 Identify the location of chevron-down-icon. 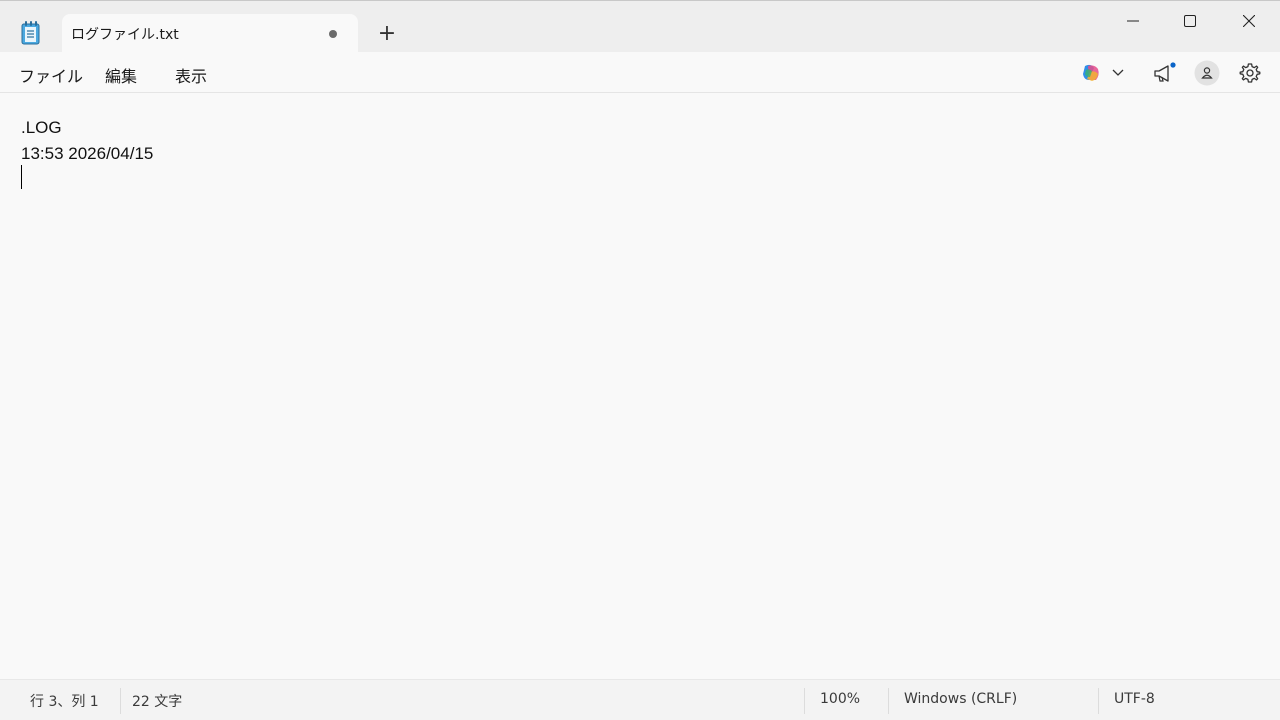
(1118, 72).